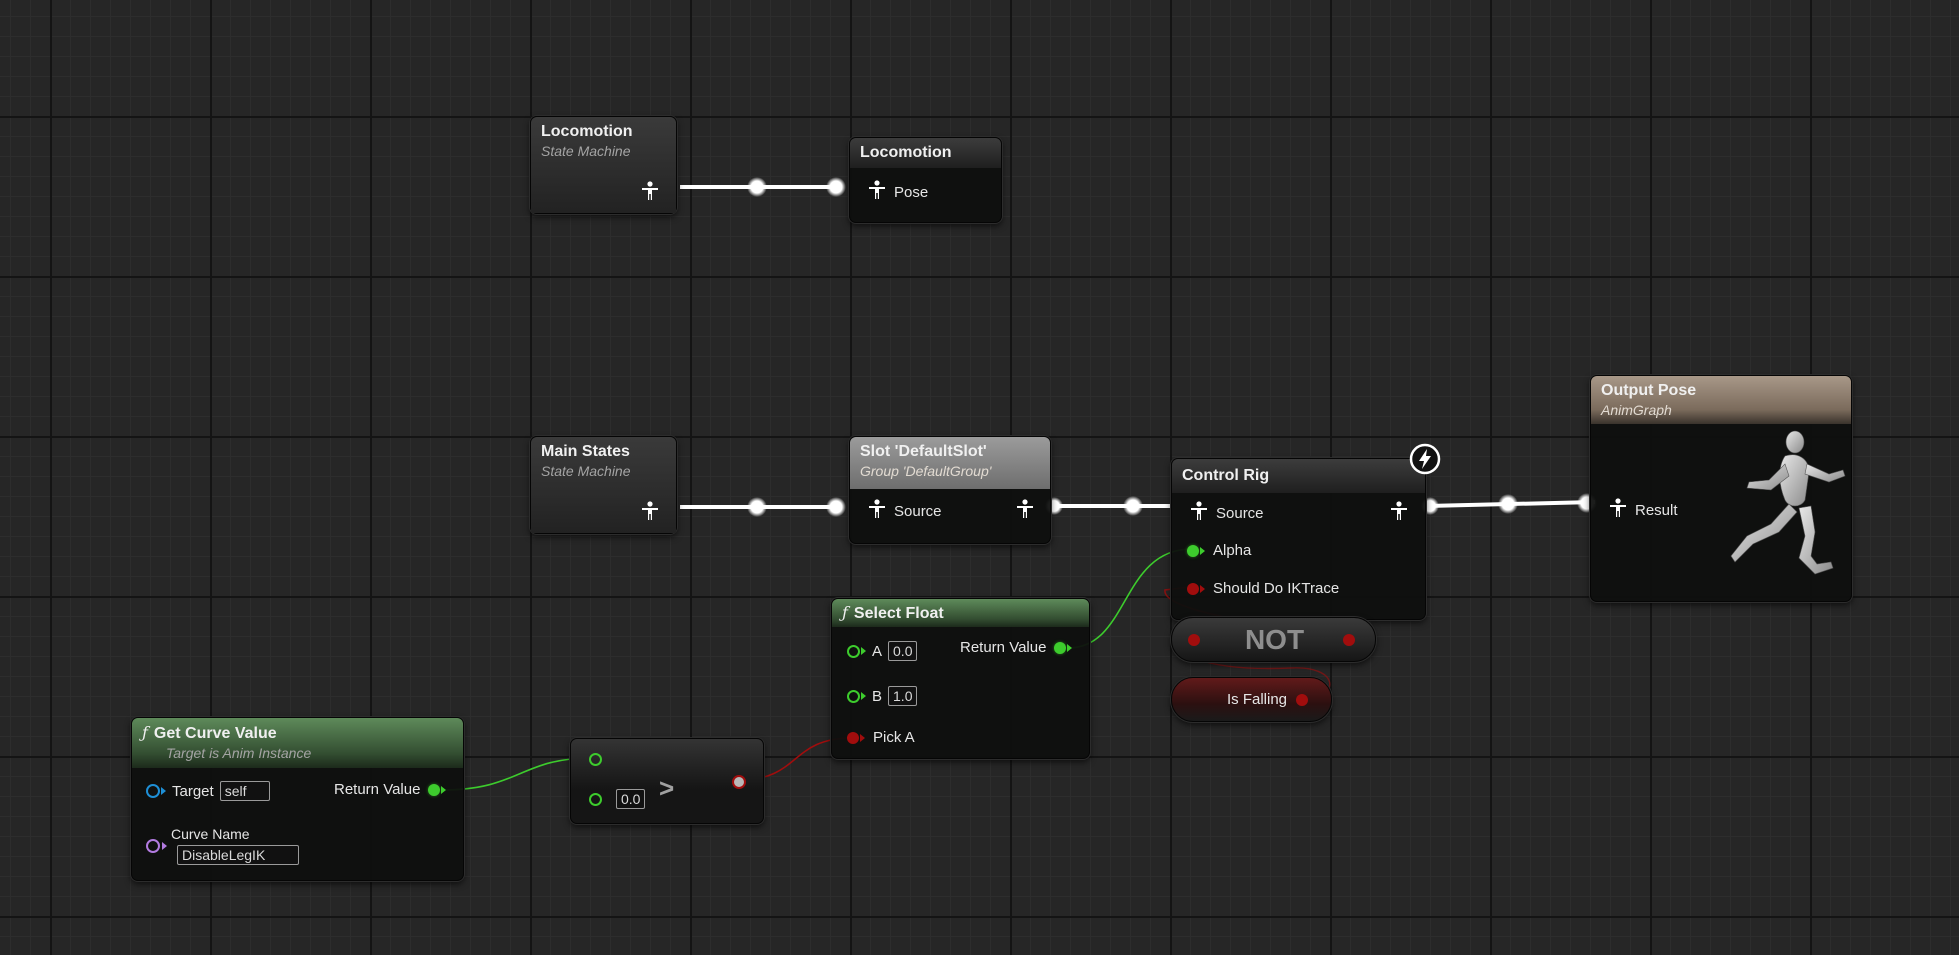 This screenshot has height=955, width=1959. Describe the element at coordinates (585, 451) in the screenshot. I see `node-title: Main States` at that location.